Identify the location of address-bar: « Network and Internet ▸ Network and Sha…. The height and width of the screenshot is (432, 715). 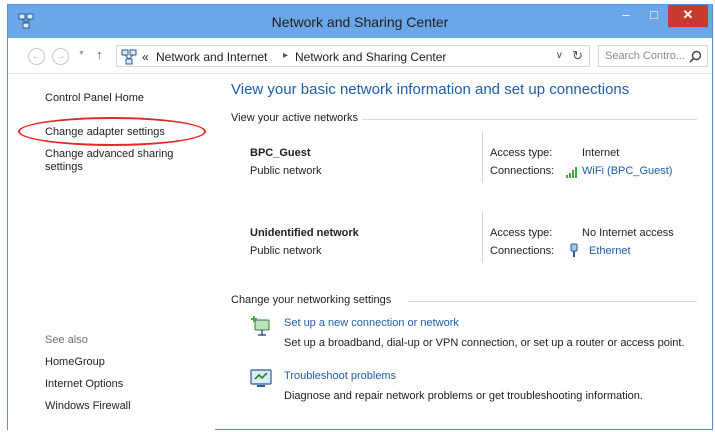
(353, 56).